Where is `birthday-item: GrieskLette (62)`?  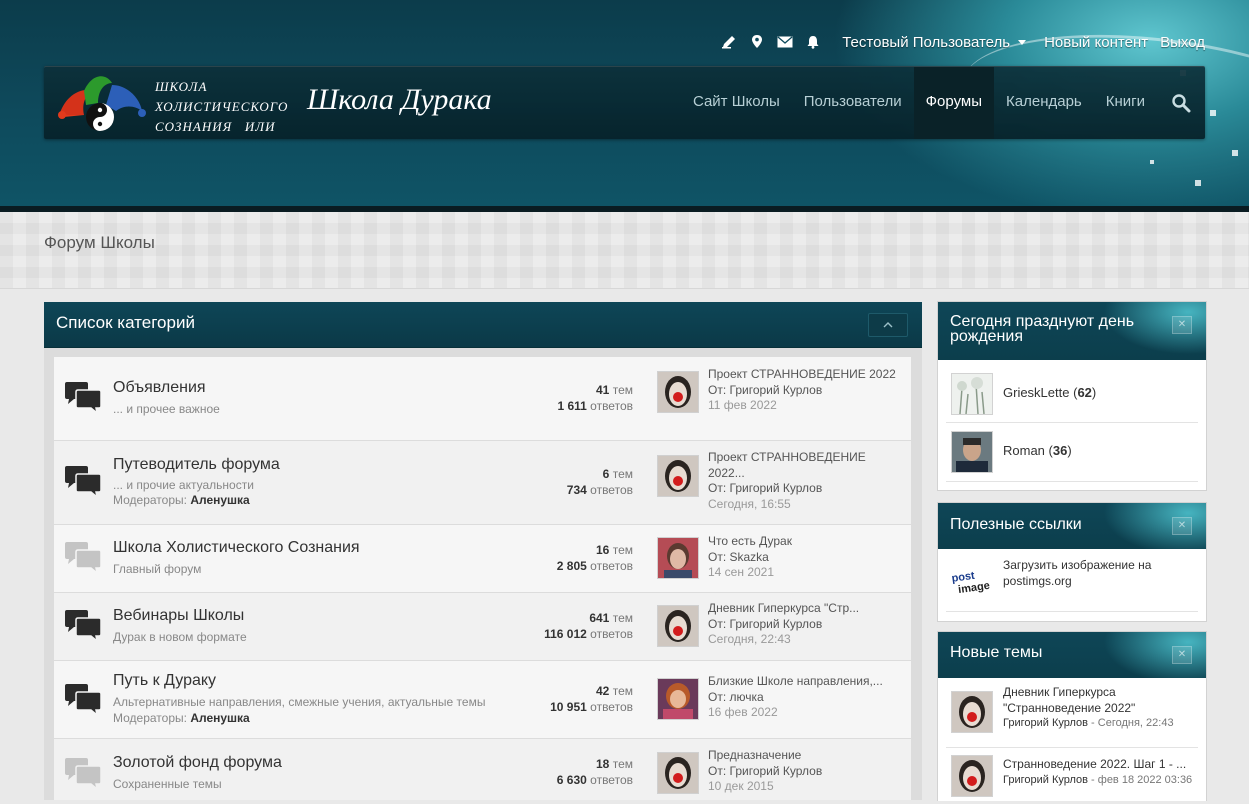 birthday-item: GrieskLette (62) is located at coordinates (1072, 393).